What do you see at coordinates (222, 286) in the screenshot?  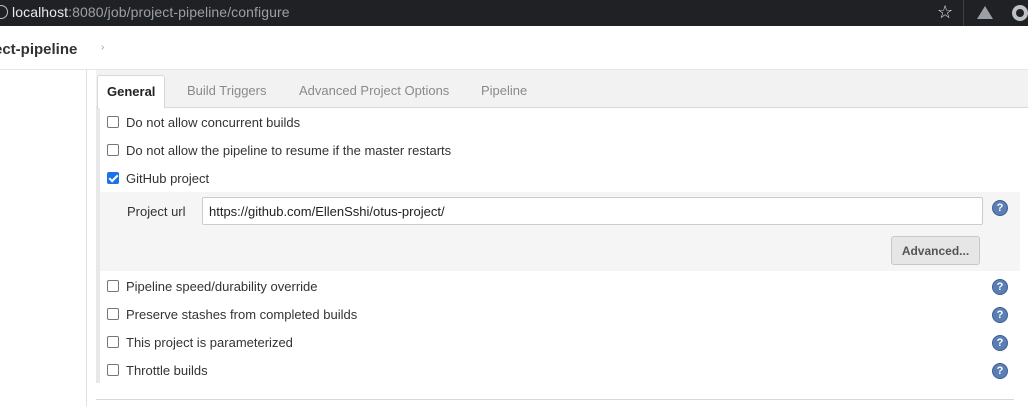 I see `option-label: Pipeline speed/durability override` at bounding box center [222, 286].